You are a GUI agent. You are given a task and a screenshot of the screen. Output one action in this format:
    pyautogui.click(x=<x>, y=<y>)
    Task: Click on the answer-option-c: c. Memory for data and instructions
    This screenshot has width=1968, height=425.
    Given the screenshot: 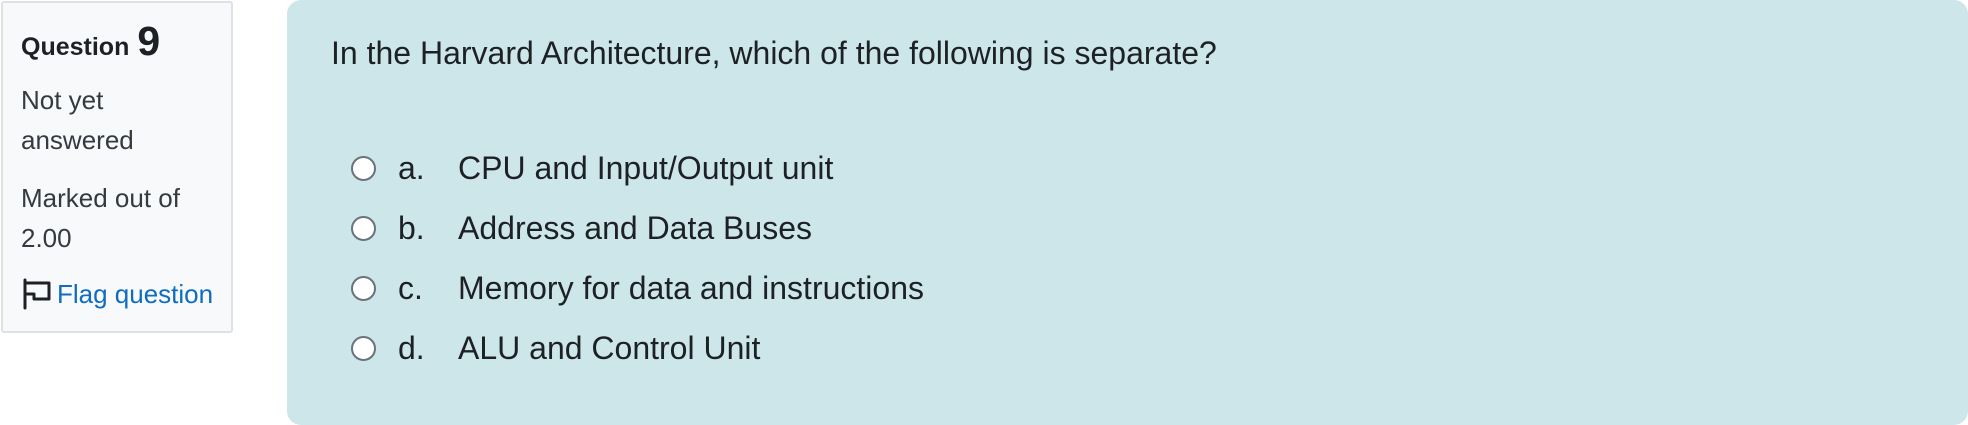 What is the action you would take?
    pyautogui.click(x=1149, y=288)
    